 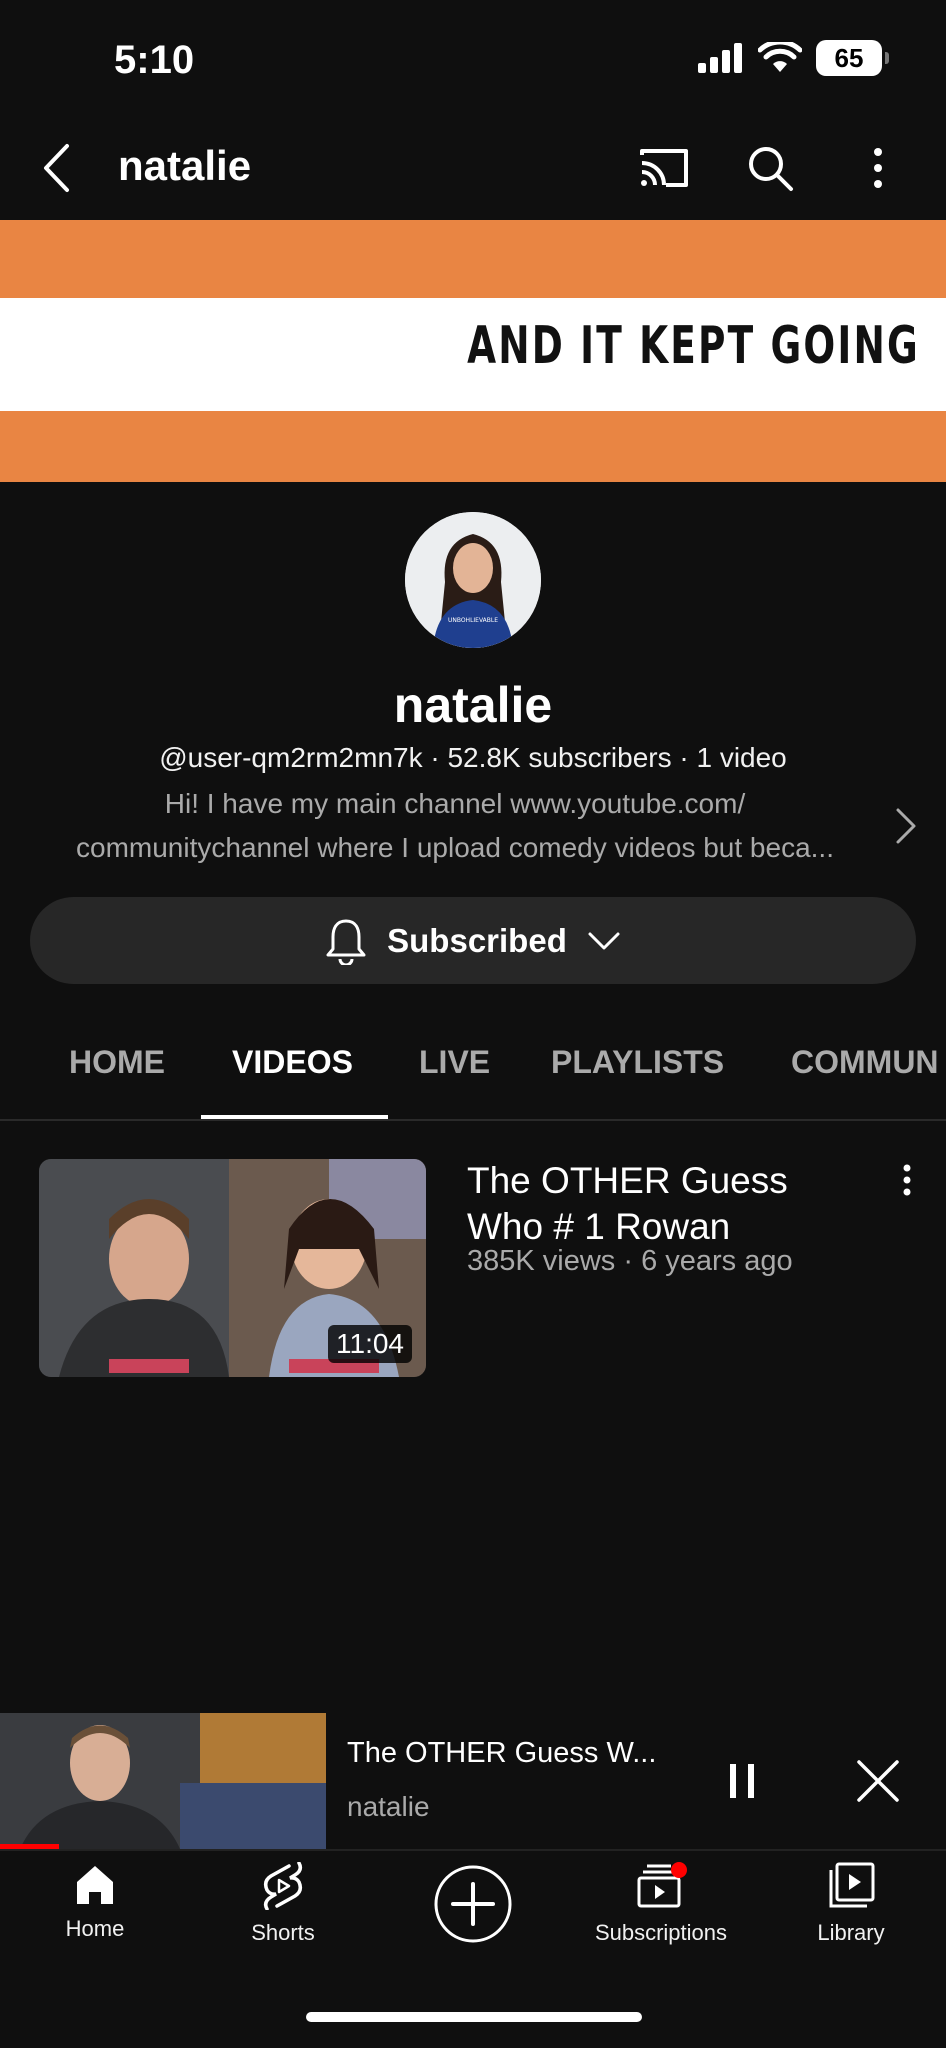 I want to click on nav-subscriptions: Subscriptions, so click(x=661, y=1904).